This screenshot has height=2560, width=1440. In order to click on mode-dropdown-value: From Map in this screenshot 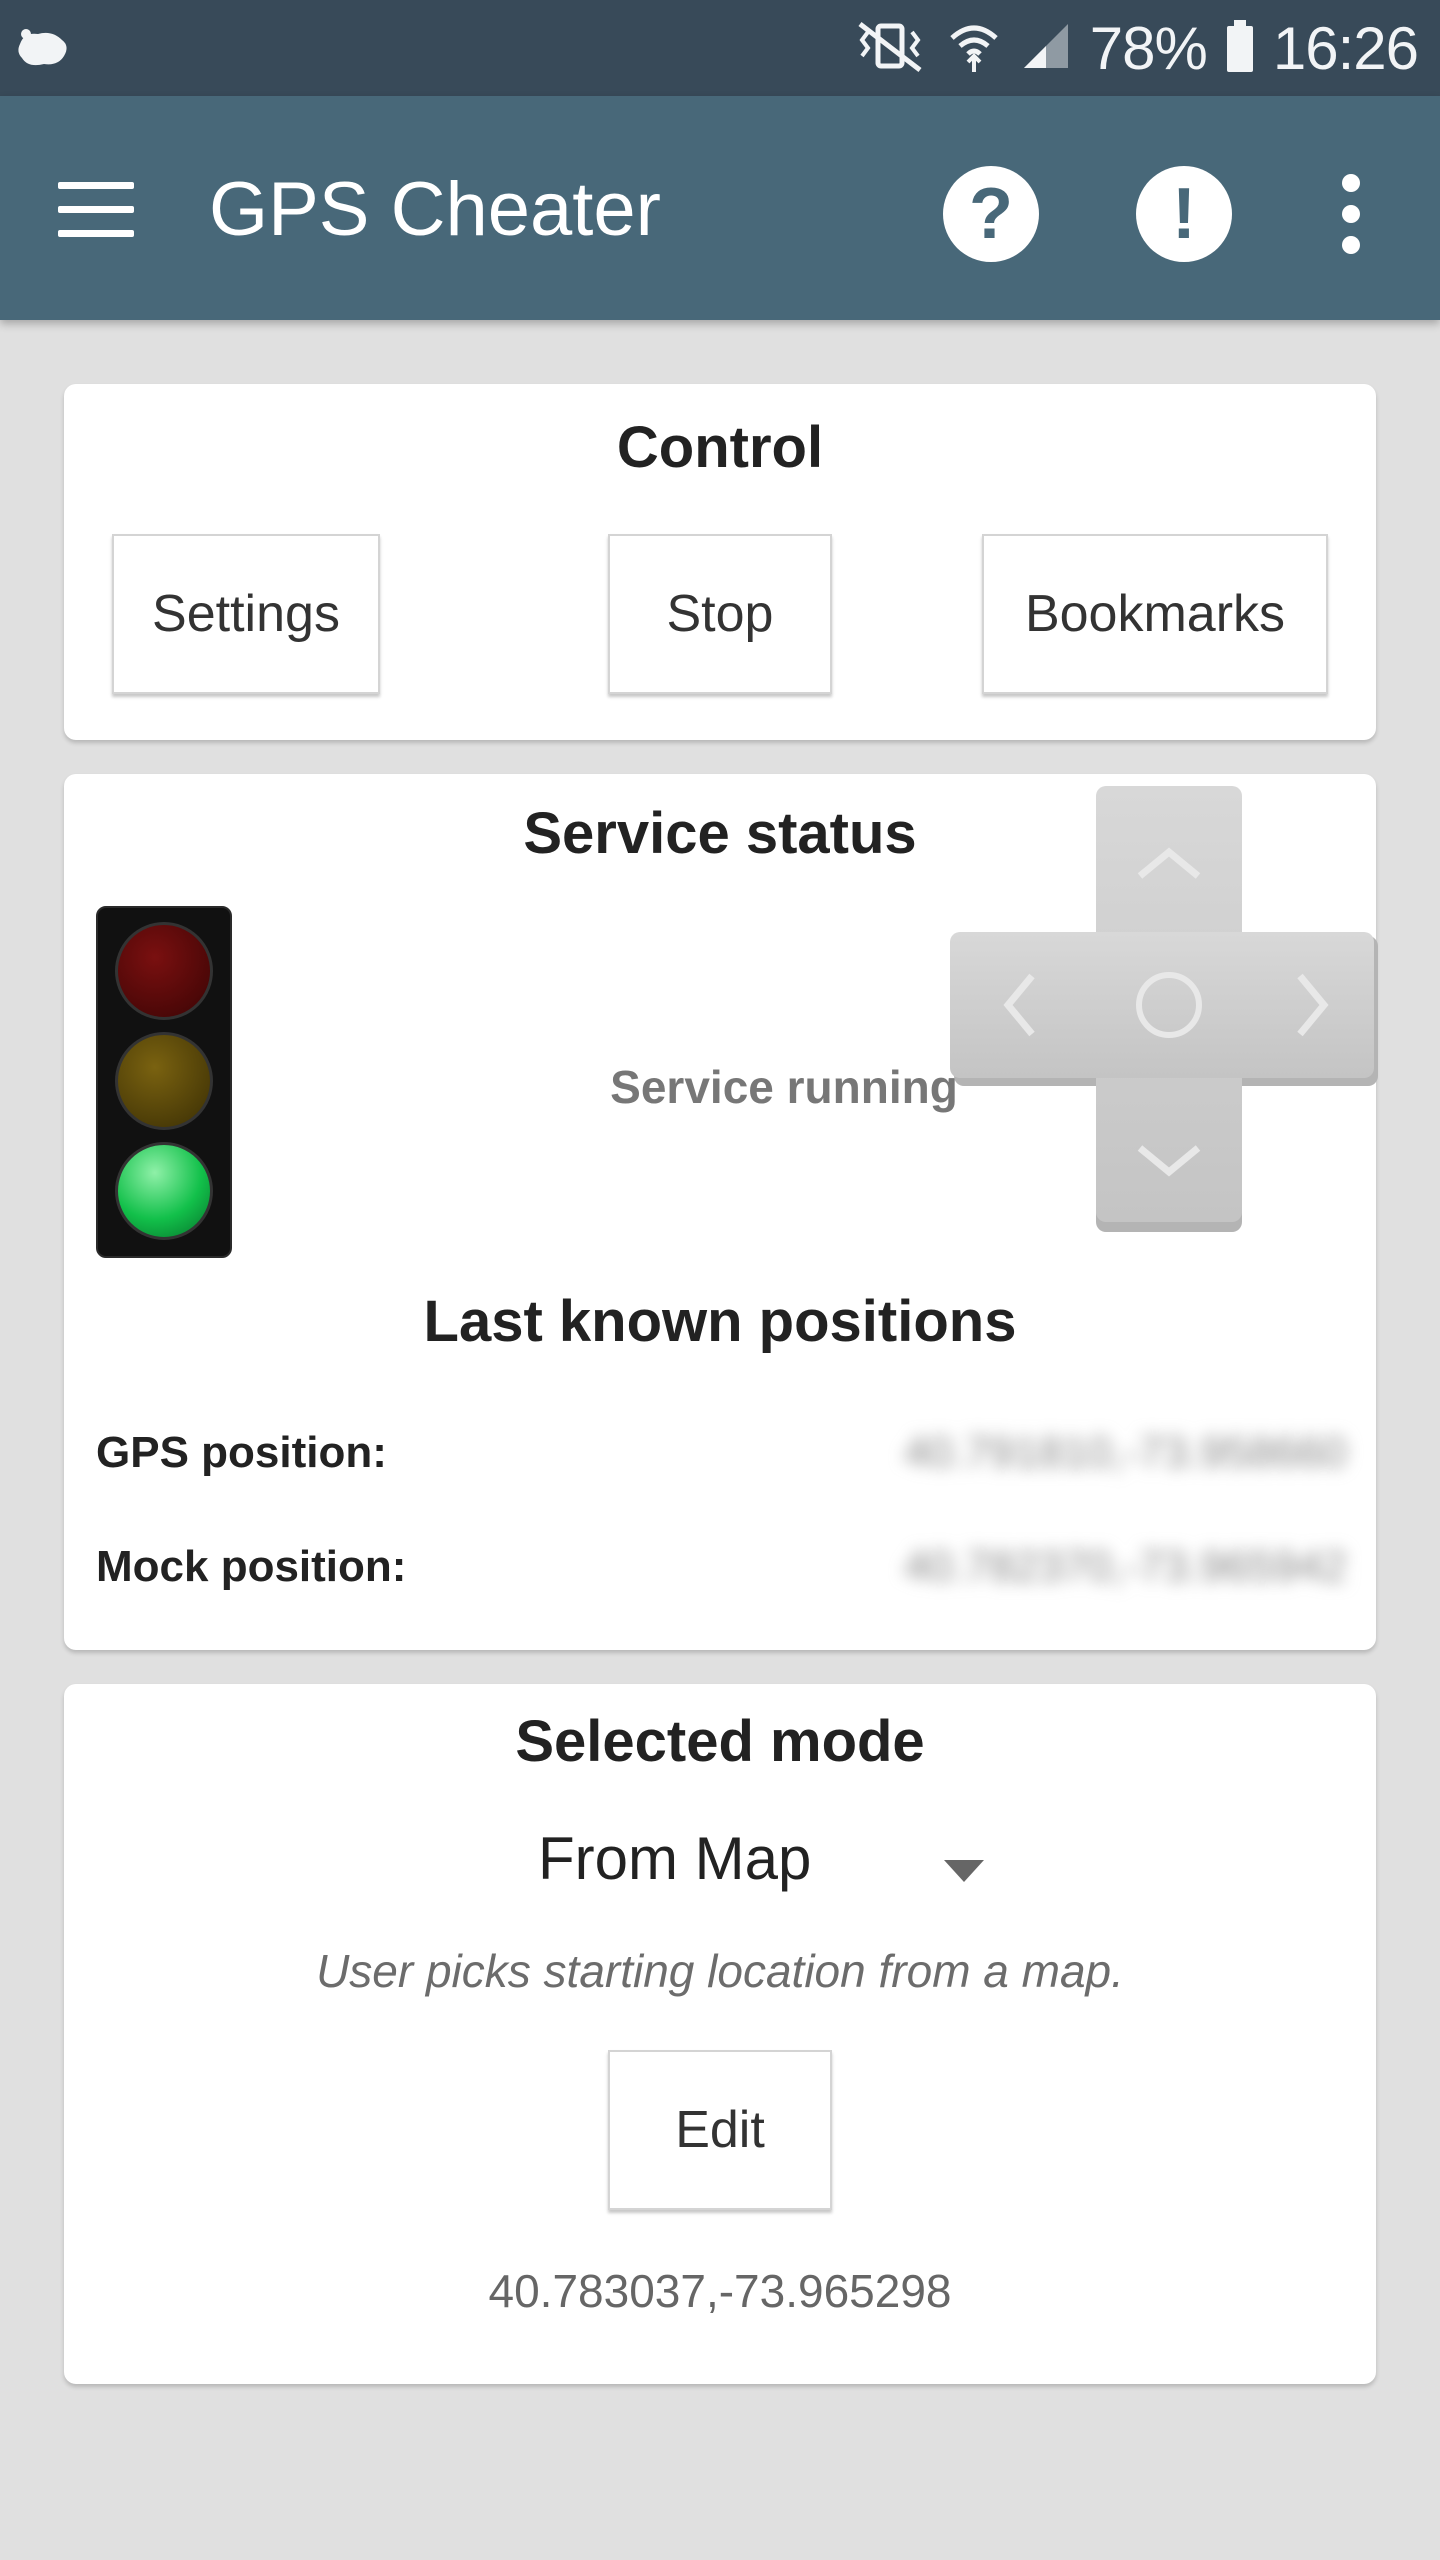, I will do `click(675, 1858)`.